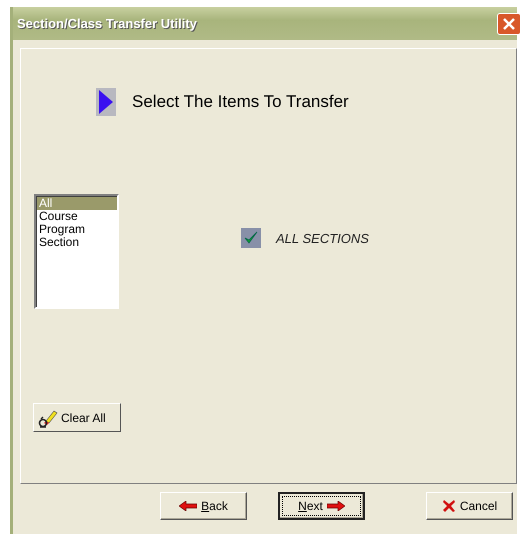 The width and height of the screenshot is (527, 534). What do you see at coordinates (322, 238) in the screenshot?
I see `checkbox-label: ALL SECTIONS` at bounding box center [322, 238].